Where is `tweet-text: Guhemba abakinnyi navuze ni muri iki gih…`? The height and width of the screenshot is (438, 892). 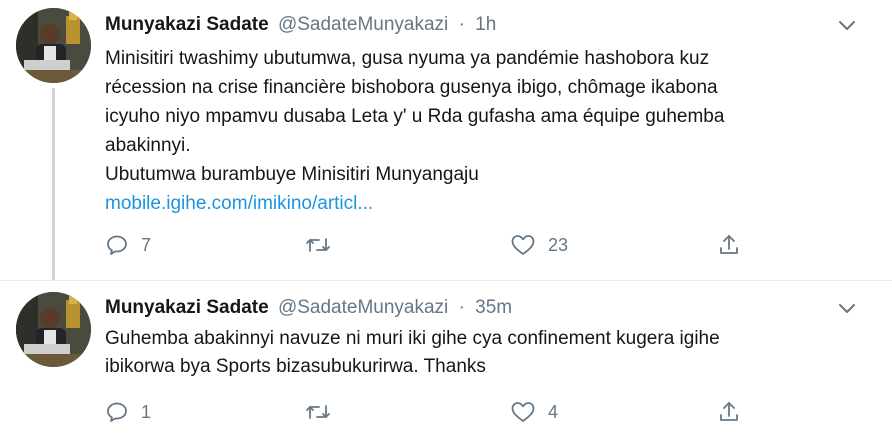
tweet-text: Guhemba abakinnyi navuze ni muri iki gih… is located at coordinates (488, 353).